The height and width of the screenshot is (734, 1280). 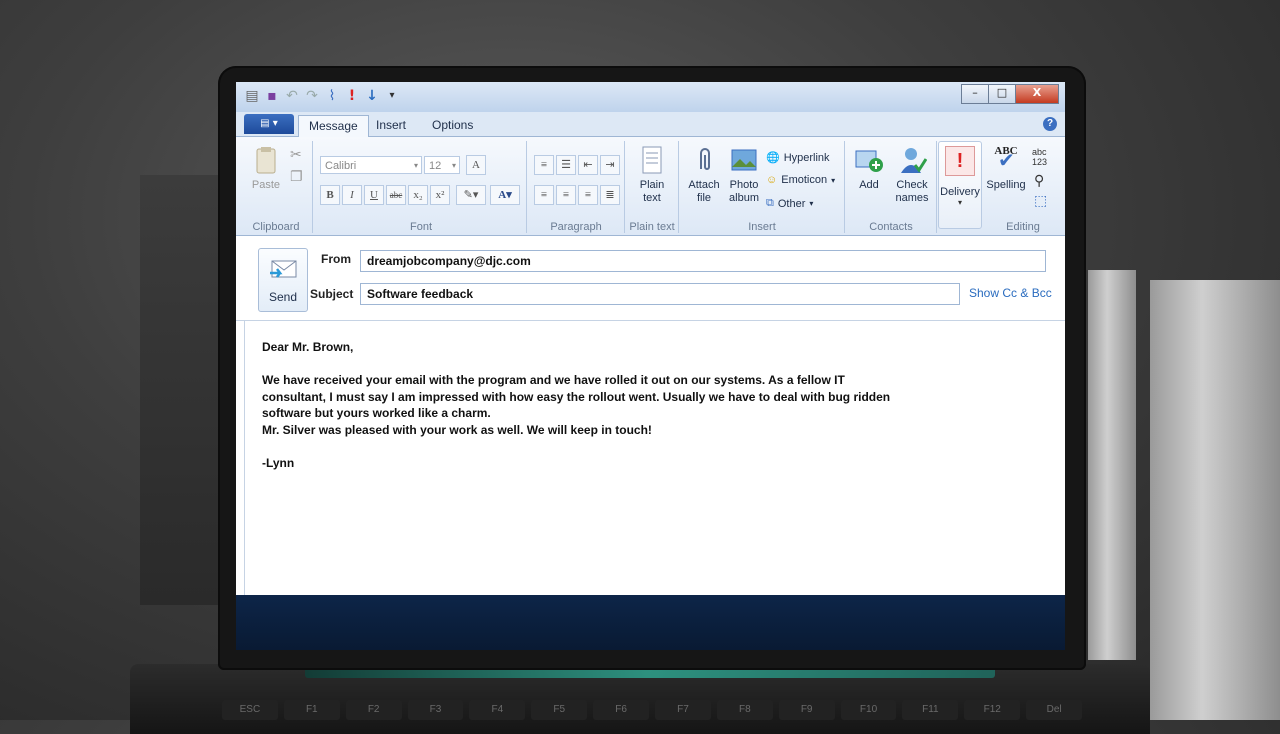 What do you see at coordinates (960, 185) in the screenshot?
I see `delivery-button: ! Delivery ▾` at bounding box center [960, 185].